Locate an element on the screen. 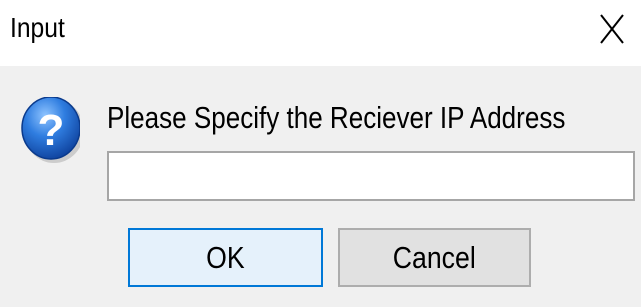  ok-button-label: OK is located at coordinates (225, 257).